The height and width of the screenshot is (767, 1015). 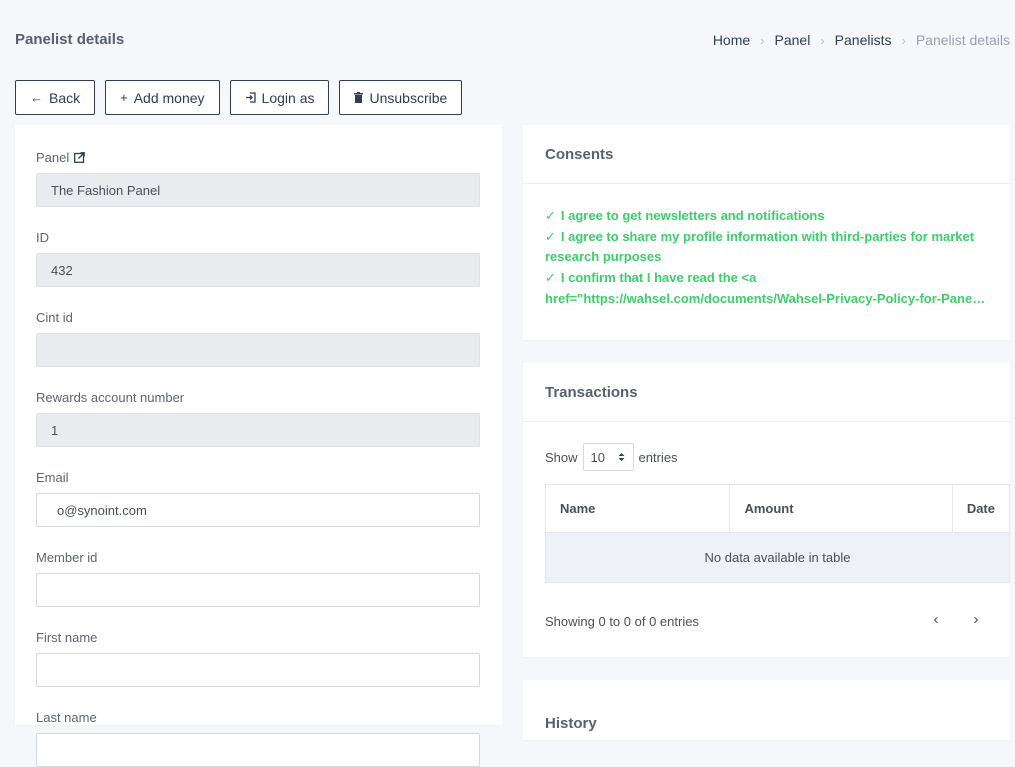 I want to click on breadcrumb-home: Home, so click(x=731, y=40).